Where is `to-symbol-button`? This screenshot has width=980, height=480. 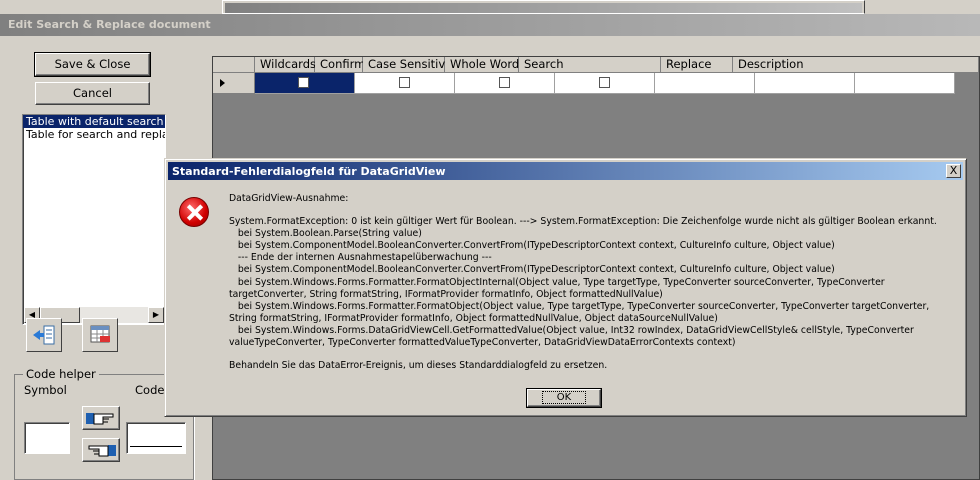
to-symbol-button is located at coordinates (101, 450).